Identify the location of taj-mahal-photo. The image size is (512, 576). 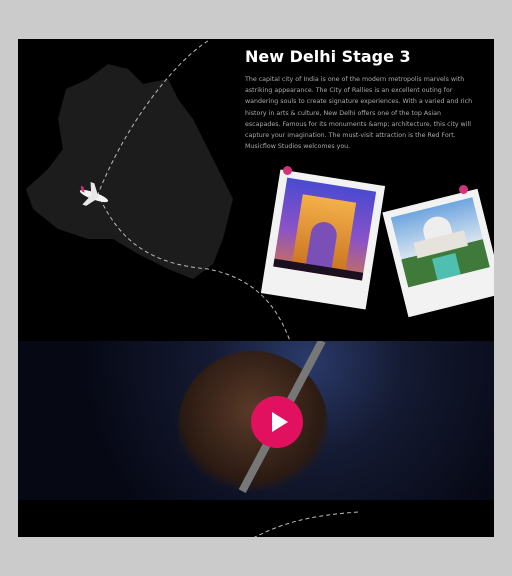
(440, 242).